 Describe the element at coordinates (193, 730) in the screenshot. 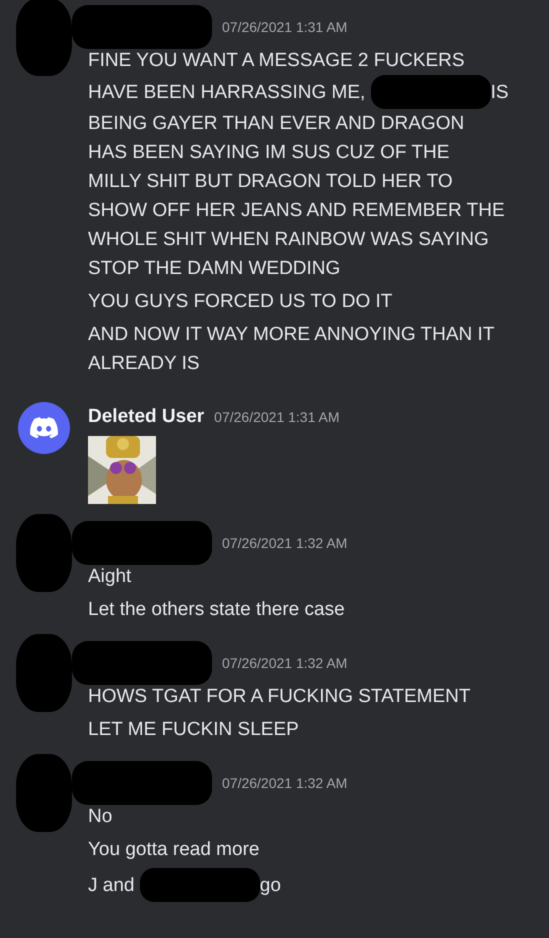

I see `message-text: LET ME FUCKIN SLEEP` at that location.